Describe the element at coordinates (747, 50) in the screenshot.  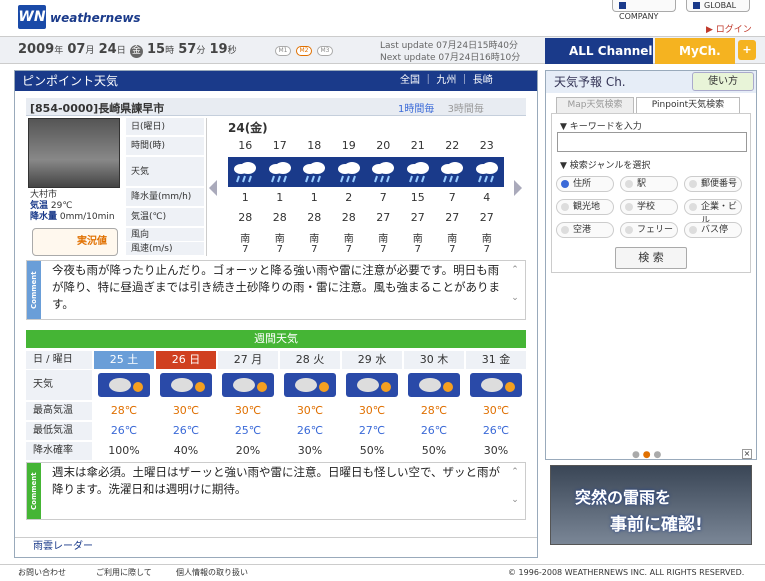
I see `add-channel-button: +` at that location.